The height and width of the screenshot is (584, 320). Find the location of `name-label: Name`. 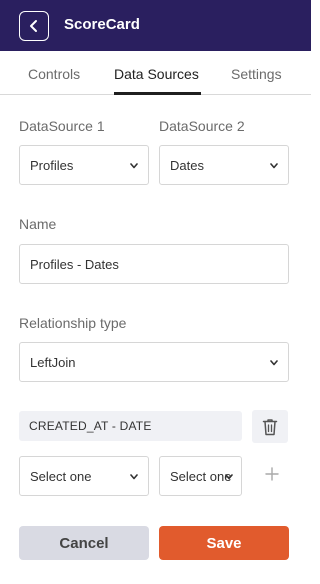

name-label: Name is located at coordinates (38, 224).